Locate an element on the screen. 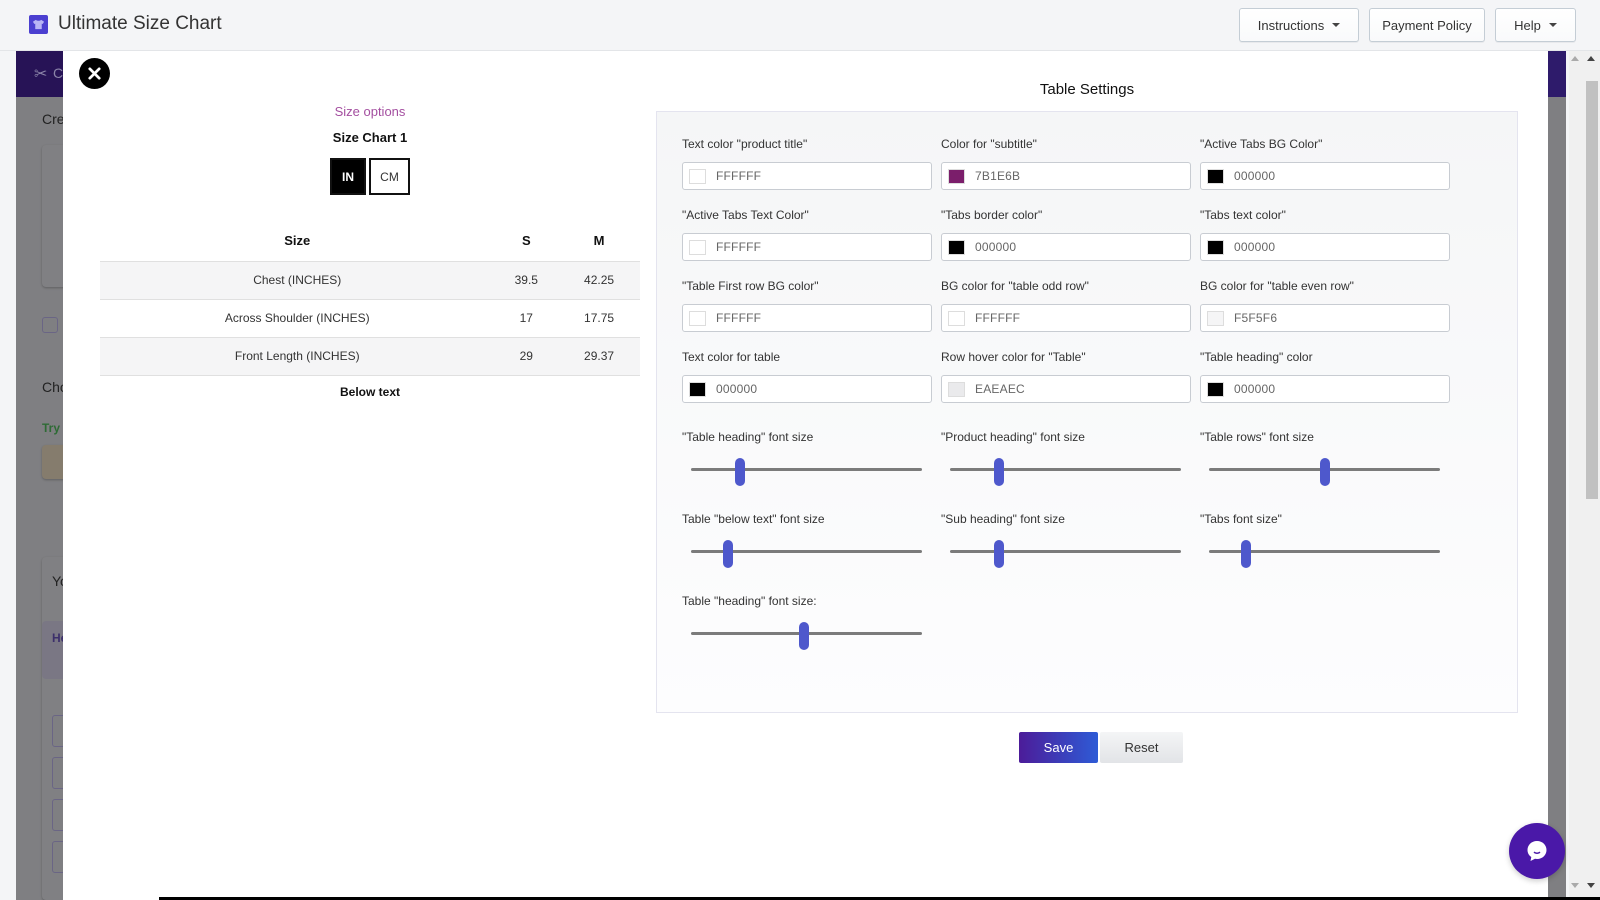 This screenshot has width=1600, height=900. color-field-label: "Active Tabs Text Color" is located at coordinates (745, 215).